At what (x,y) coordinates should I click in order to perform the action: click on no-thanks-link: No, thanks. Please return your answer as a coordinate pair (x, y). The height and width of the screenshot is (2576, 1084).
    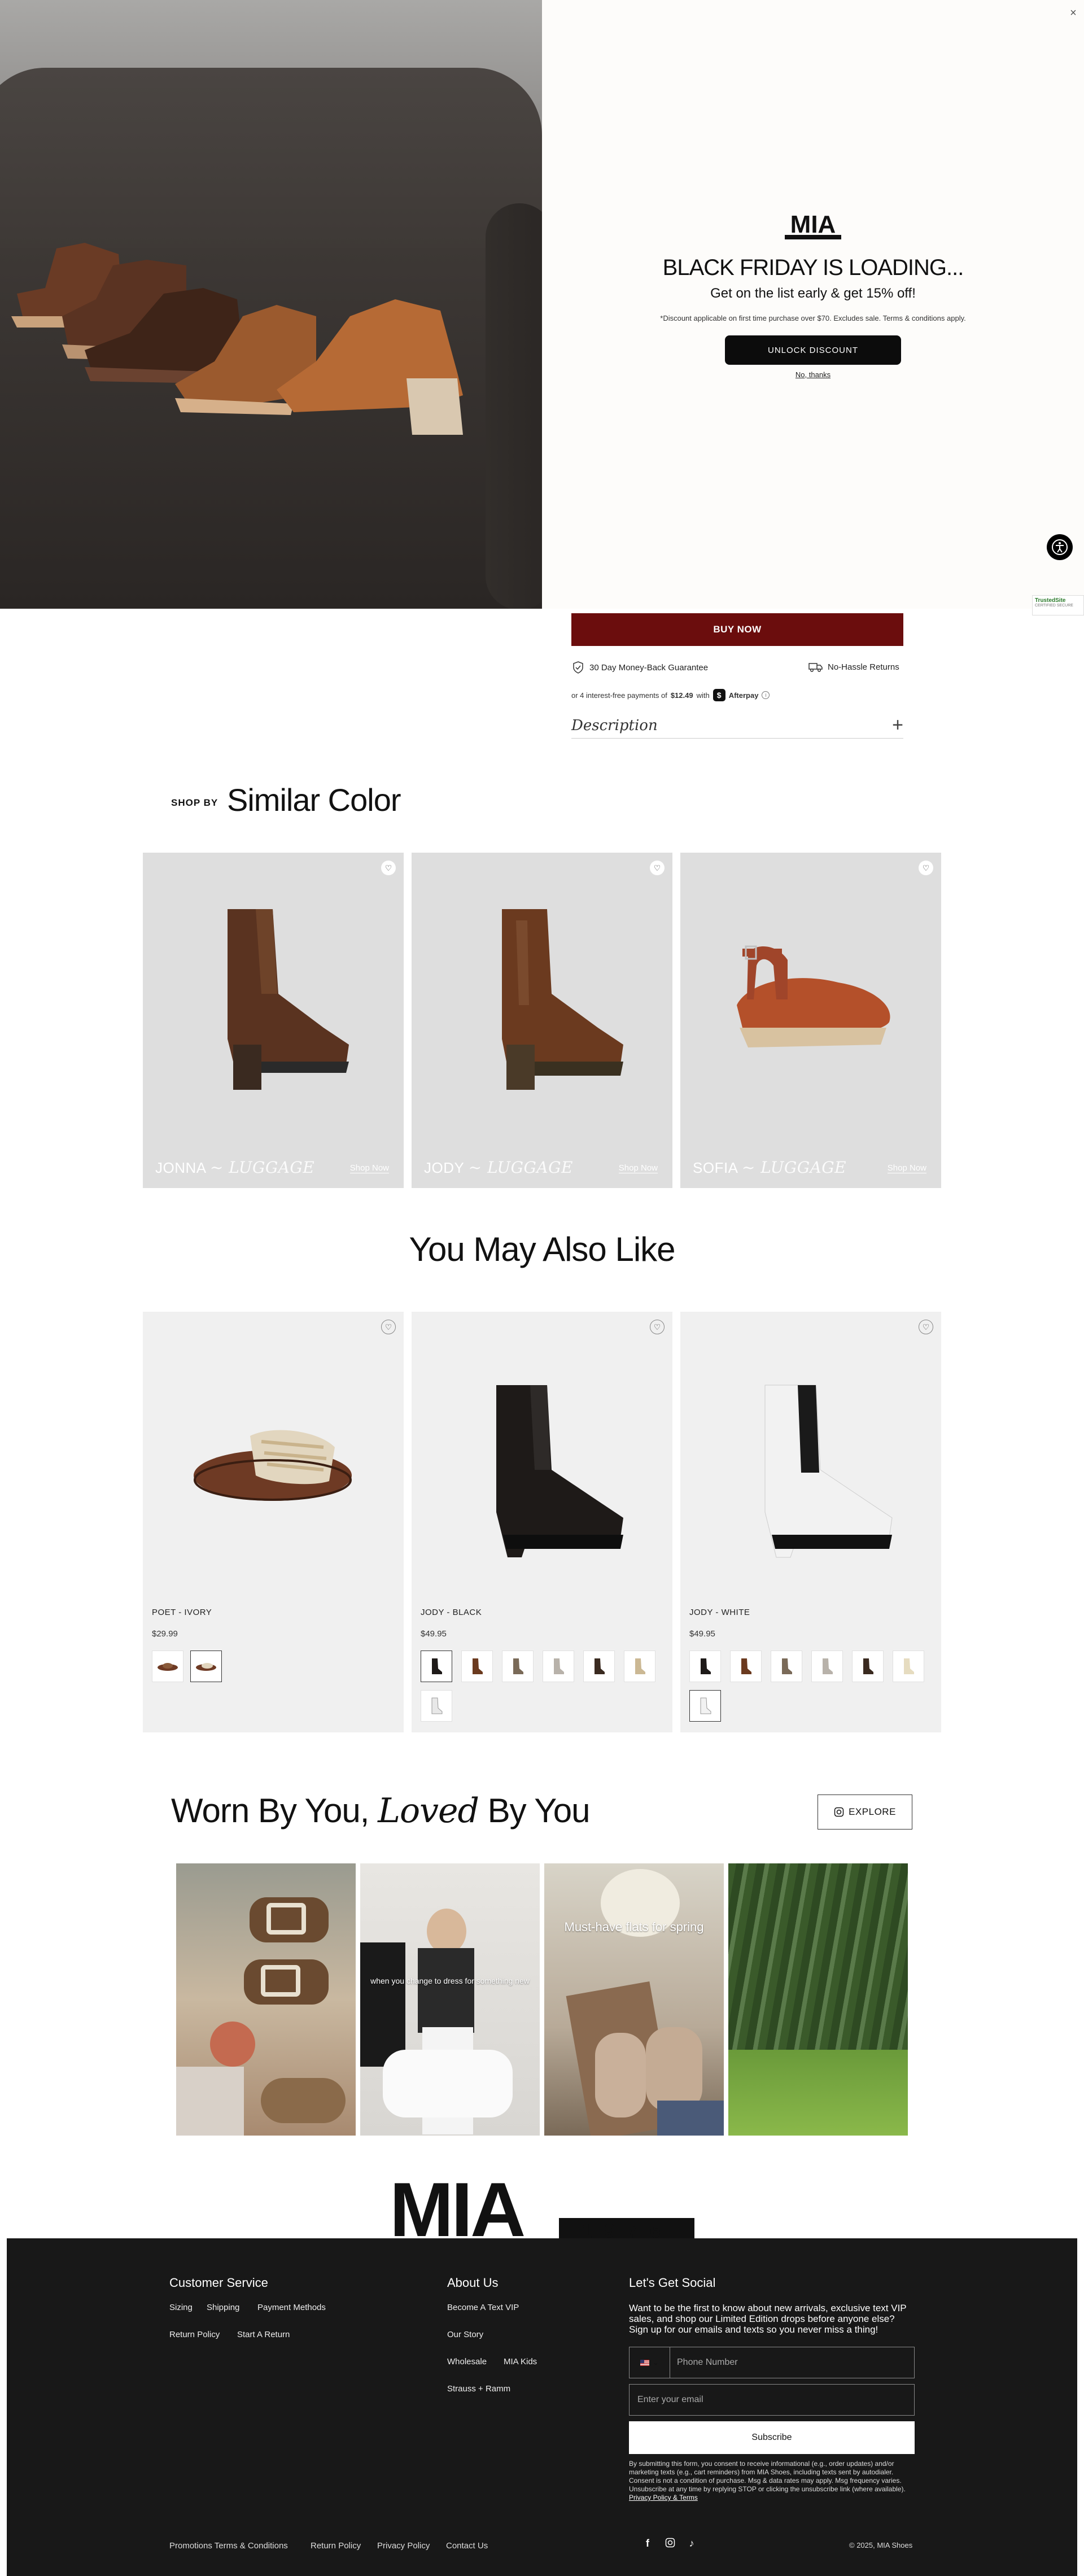
    Looking at the image, I should click on (813, 374).